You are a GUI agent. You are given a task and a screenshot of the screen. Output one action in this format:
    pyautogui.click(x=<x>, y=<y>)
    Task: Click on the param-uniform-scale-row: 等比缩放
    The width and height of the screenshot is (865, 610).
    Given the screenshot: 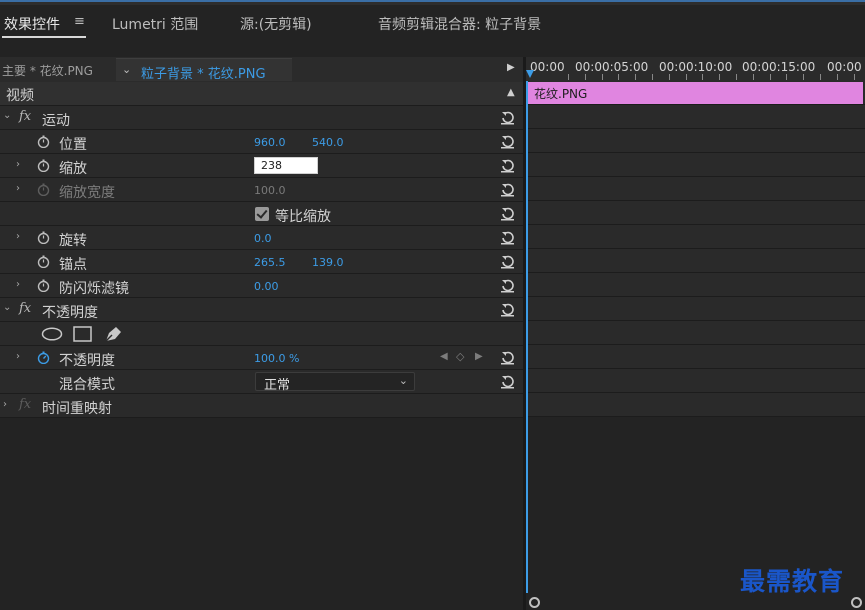 What is the action you would take?
    pyautogui.click(x=261, y=214)
    